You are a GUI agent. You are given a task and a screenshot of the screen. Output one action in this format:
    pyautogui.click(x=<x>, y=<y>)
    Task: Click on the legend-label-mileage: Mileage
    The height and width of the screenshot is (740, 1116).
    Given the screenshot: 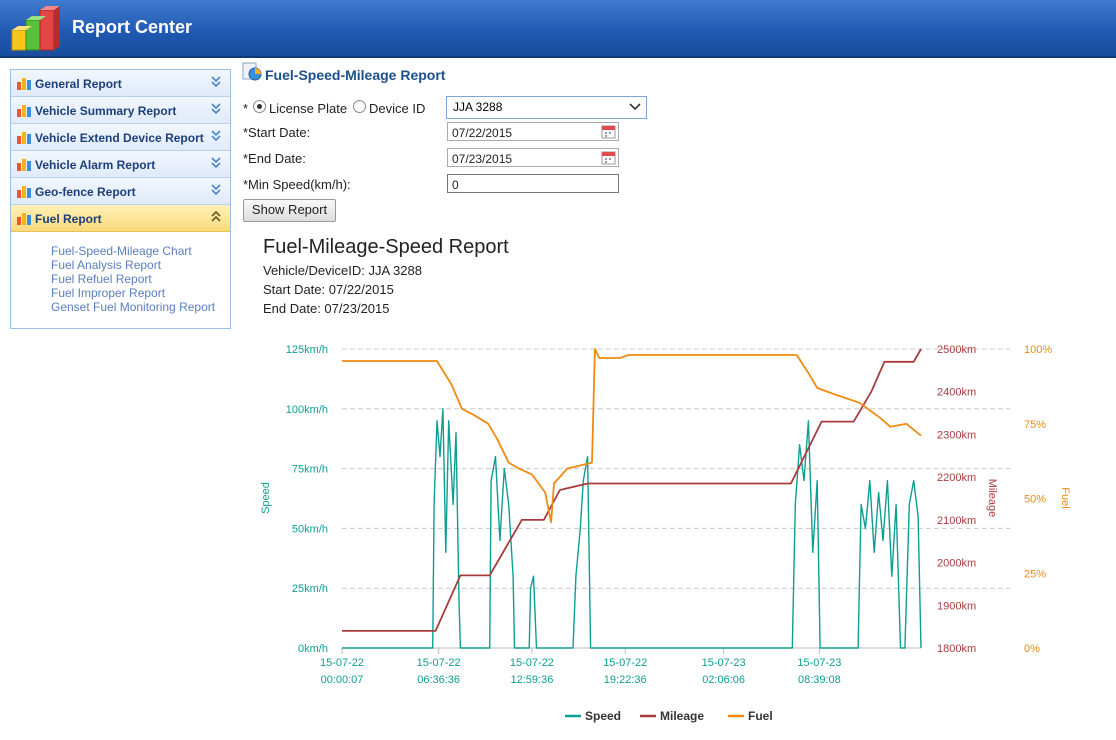 What is the action you would take?
    pyautogui.click(x=682, y=716)
    